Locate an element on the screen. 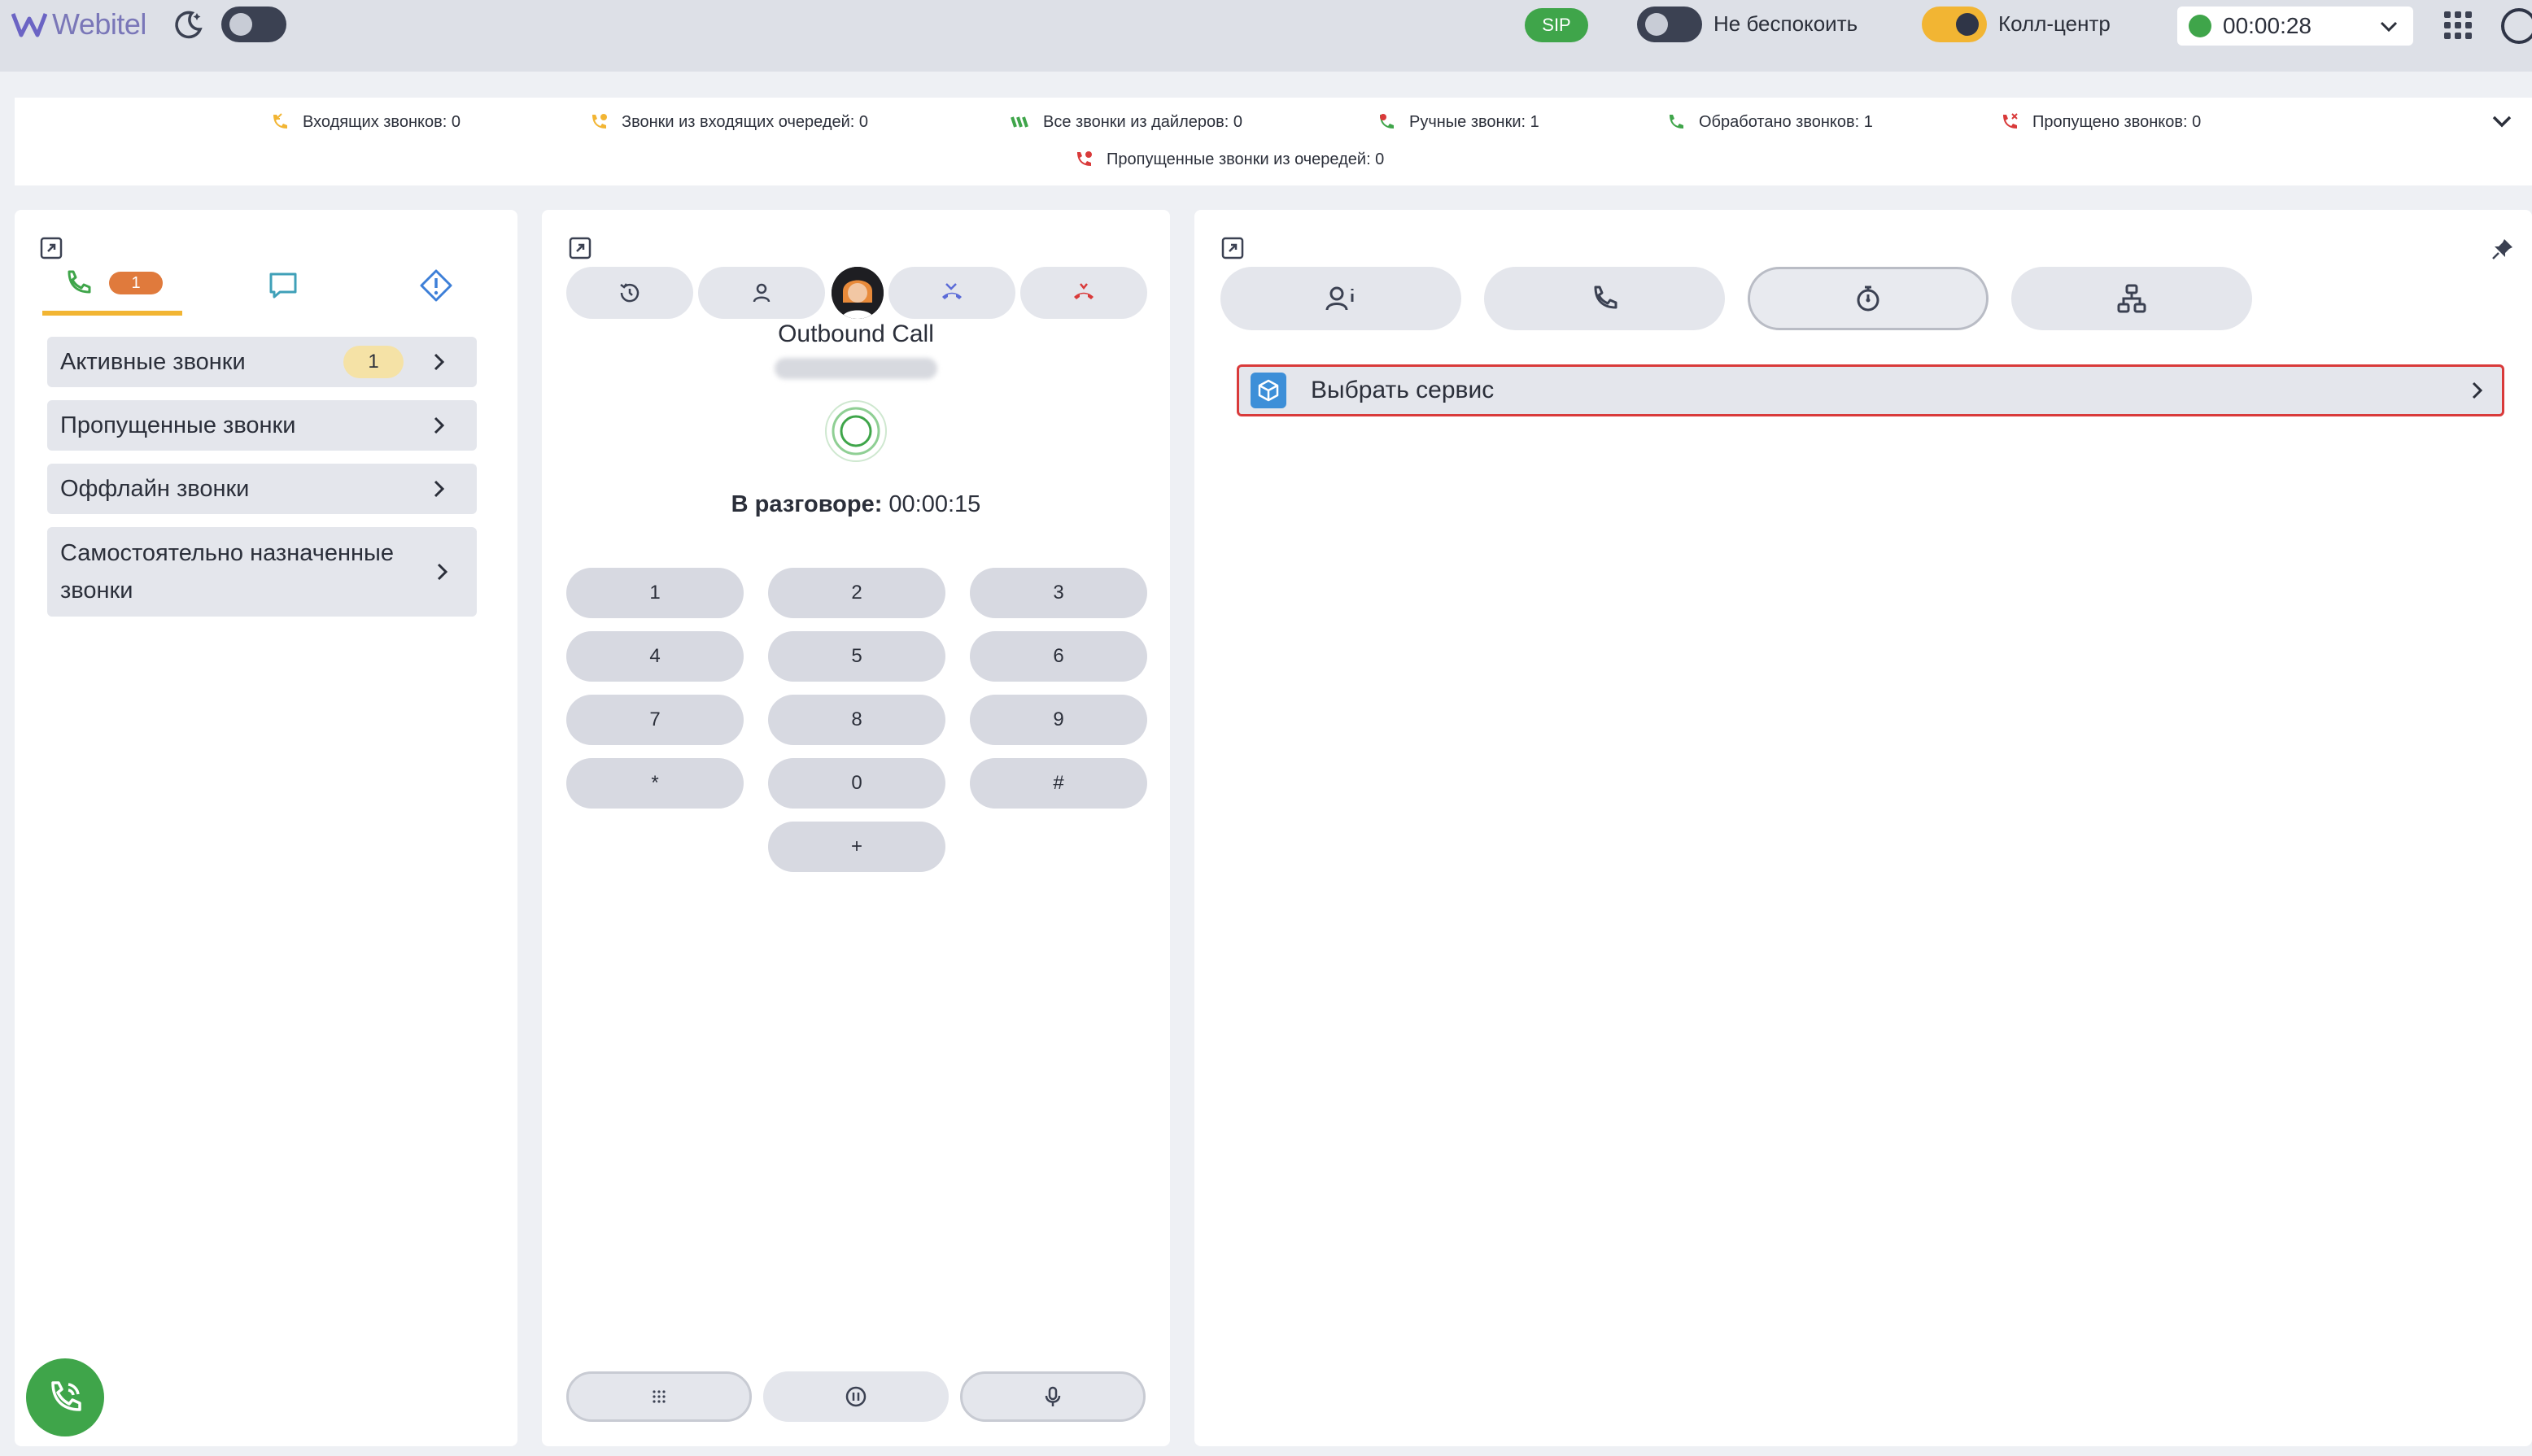  stat-dialer-all: Все звонки из дайлеров: 0 is located at coordinates (1125, 122).